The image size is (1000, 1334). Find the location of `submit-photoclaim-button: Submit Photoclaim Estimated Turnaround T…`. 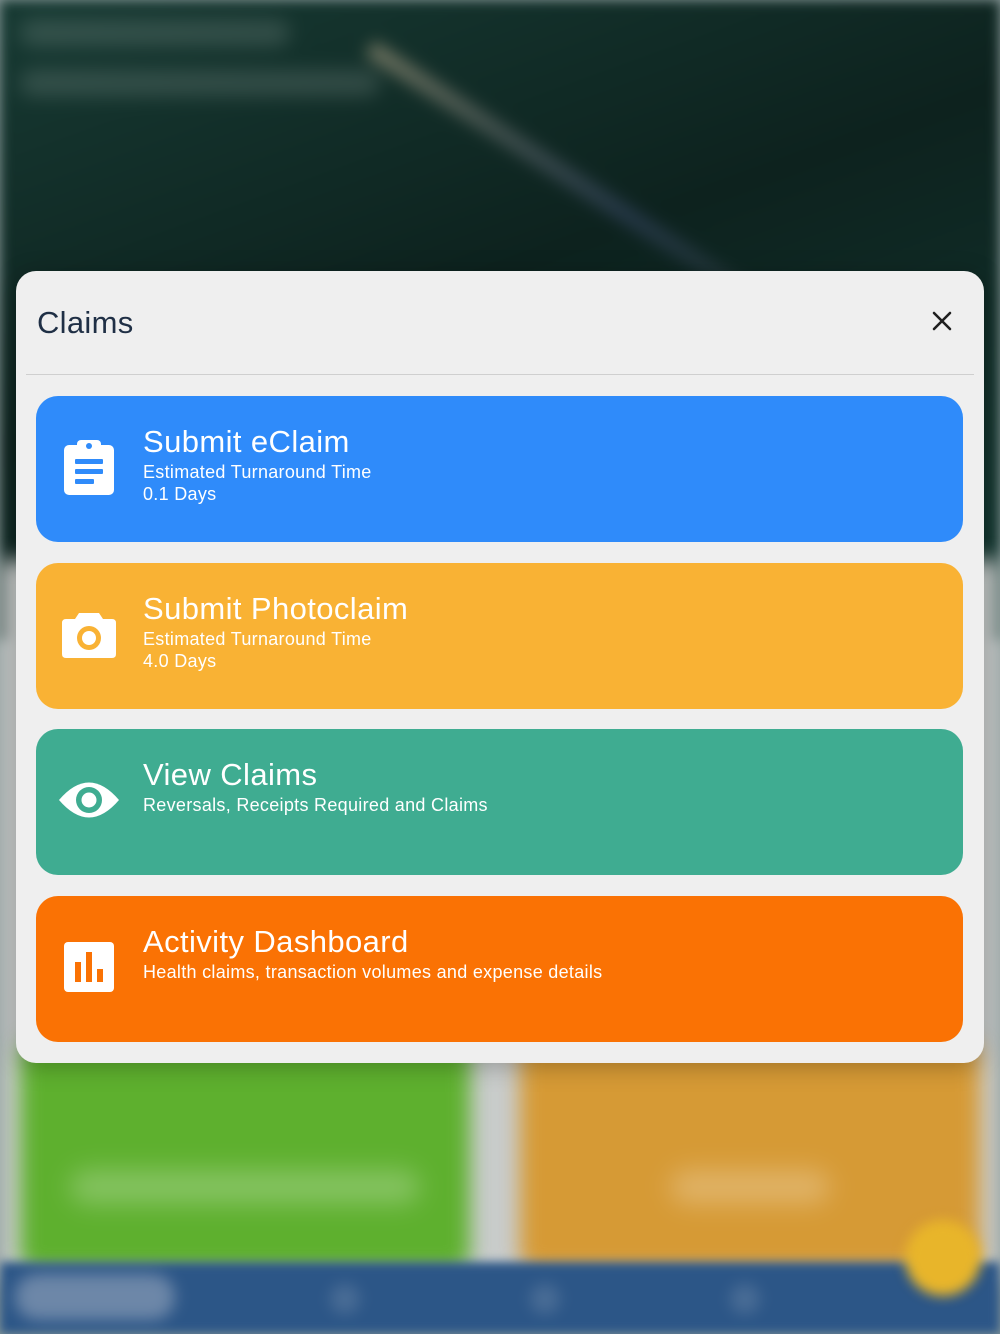

submit-photoclaim-button: Submit Photoclaim Estimated Turnaround T… is located at coordinates (499, 636).